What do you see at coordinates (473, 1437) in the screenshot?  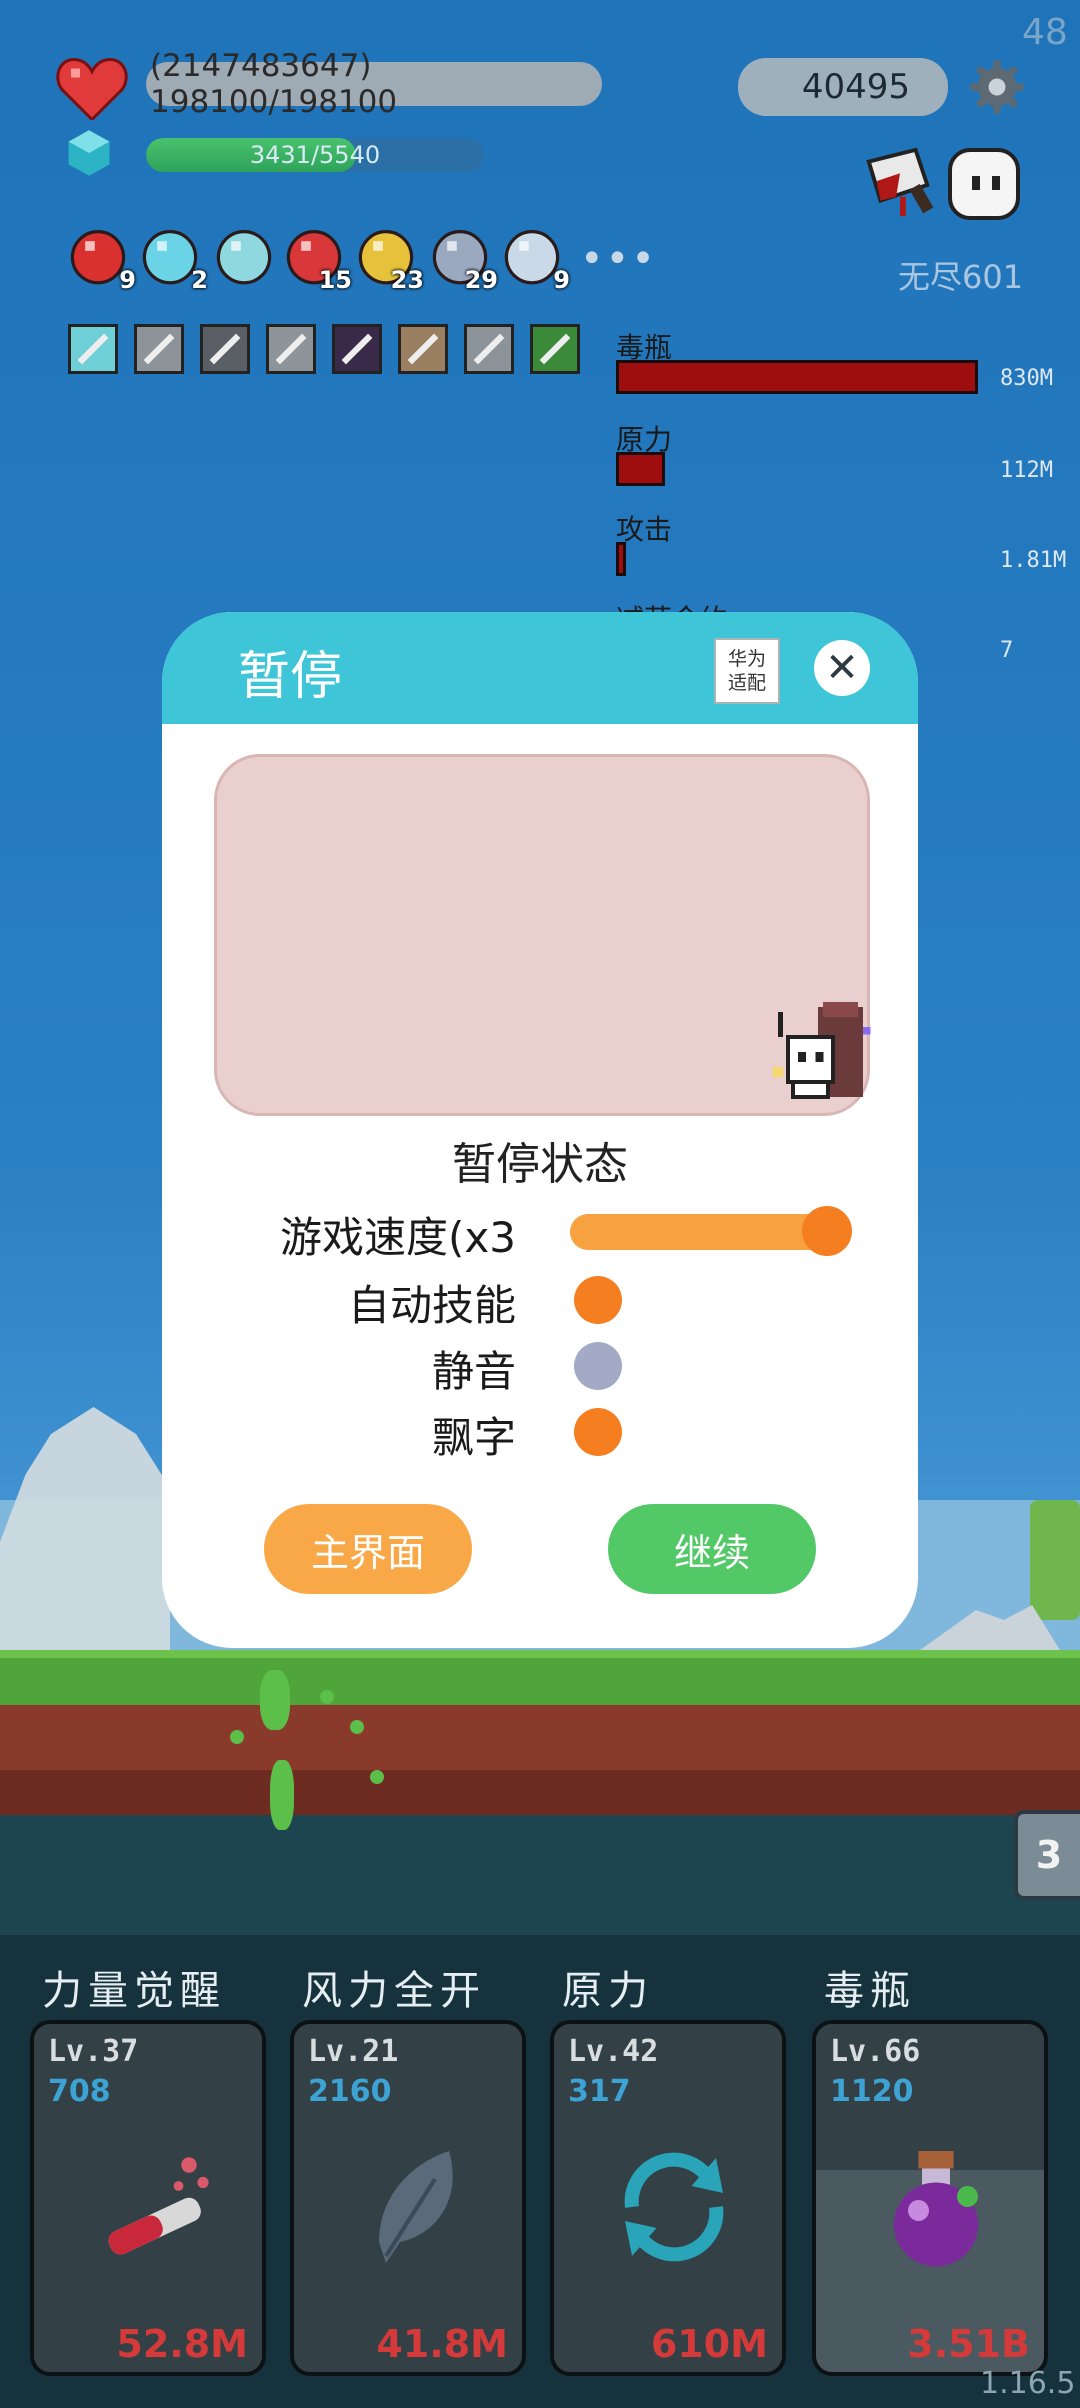 I see `floating-text-label: 飘字` at bounding box center [473, 1437].